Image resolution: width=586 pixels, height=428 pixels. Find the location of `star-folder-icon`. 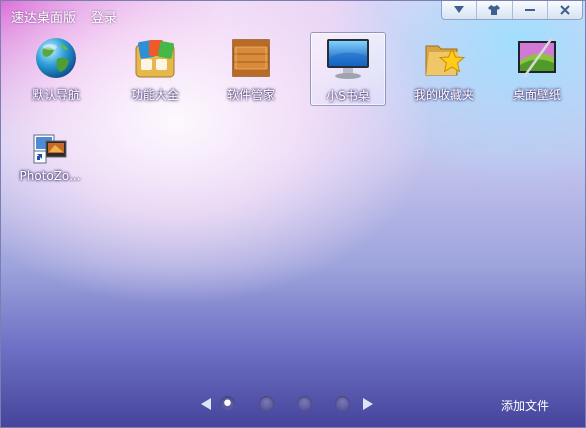

star-folder-icon is located at coordinates (445, 60).